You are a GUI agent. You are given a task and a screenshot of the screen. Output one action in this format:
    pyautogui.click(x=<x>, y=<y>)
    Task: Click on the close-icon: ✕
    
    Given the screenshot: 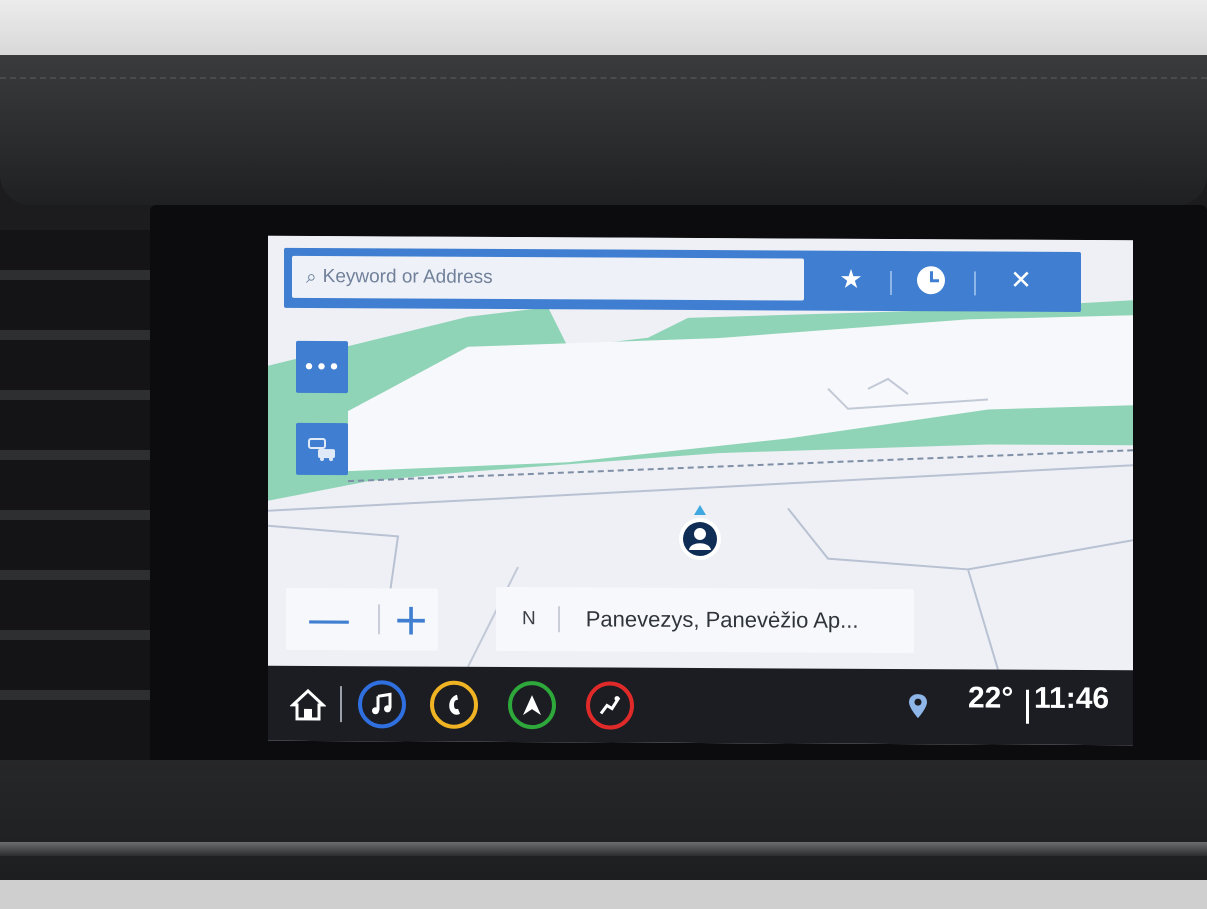 What is the action you would take?
    pyautogui.click(x=1021, y=280)
    